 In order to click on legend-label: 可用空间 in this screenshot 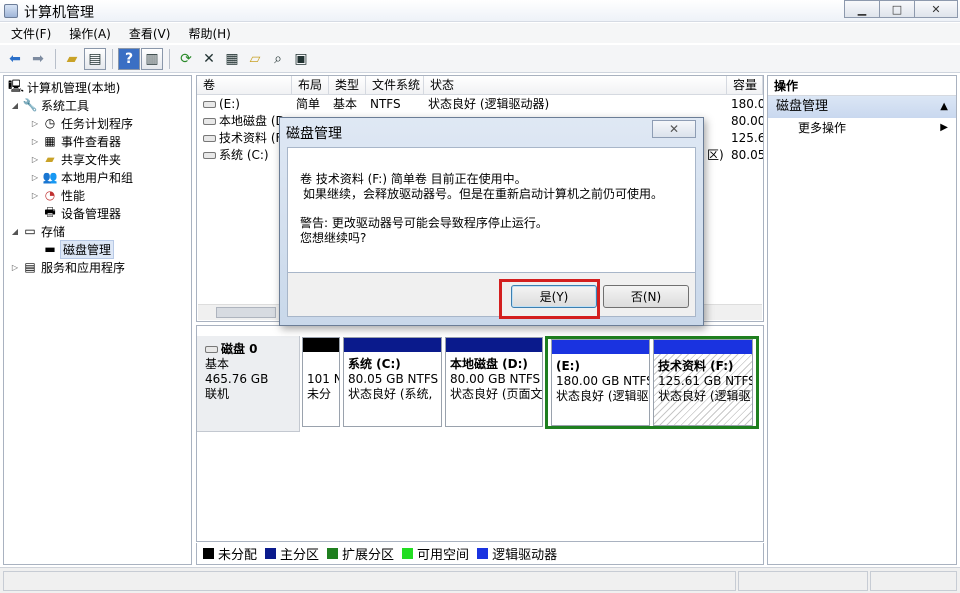, I will do `click(443, 555)`.